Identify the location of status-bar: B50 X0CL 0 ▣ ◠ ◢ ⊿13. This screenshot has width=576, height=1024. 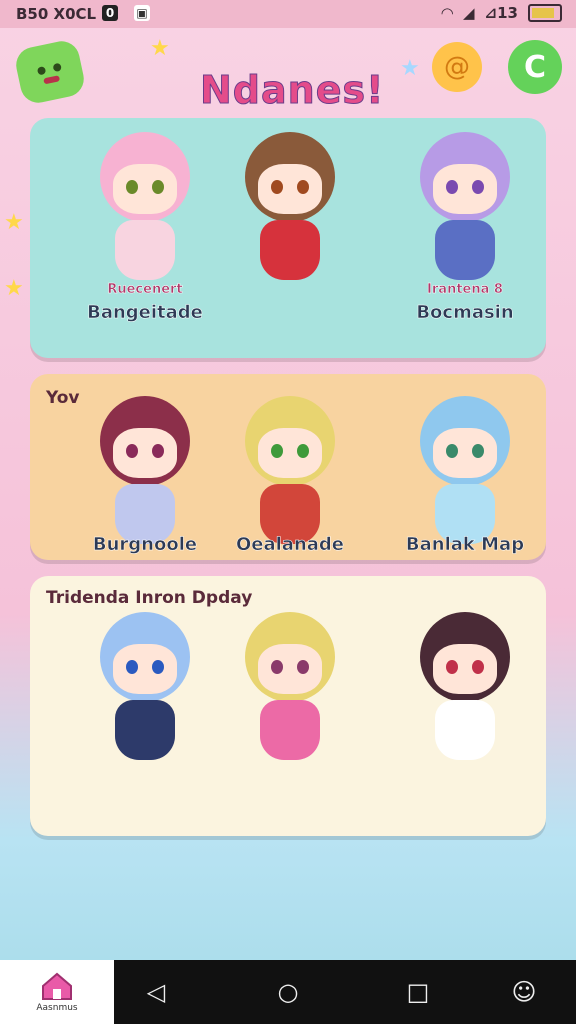
(288, 14).